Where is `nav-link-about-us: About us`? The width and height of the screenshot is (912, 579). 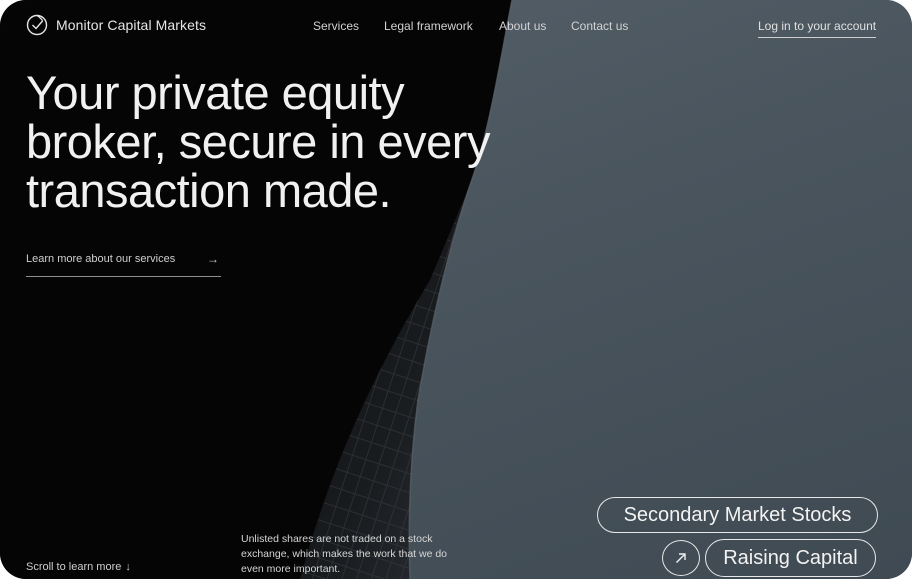 nav-link-about-us: About us is located at coordinates (522, 26).